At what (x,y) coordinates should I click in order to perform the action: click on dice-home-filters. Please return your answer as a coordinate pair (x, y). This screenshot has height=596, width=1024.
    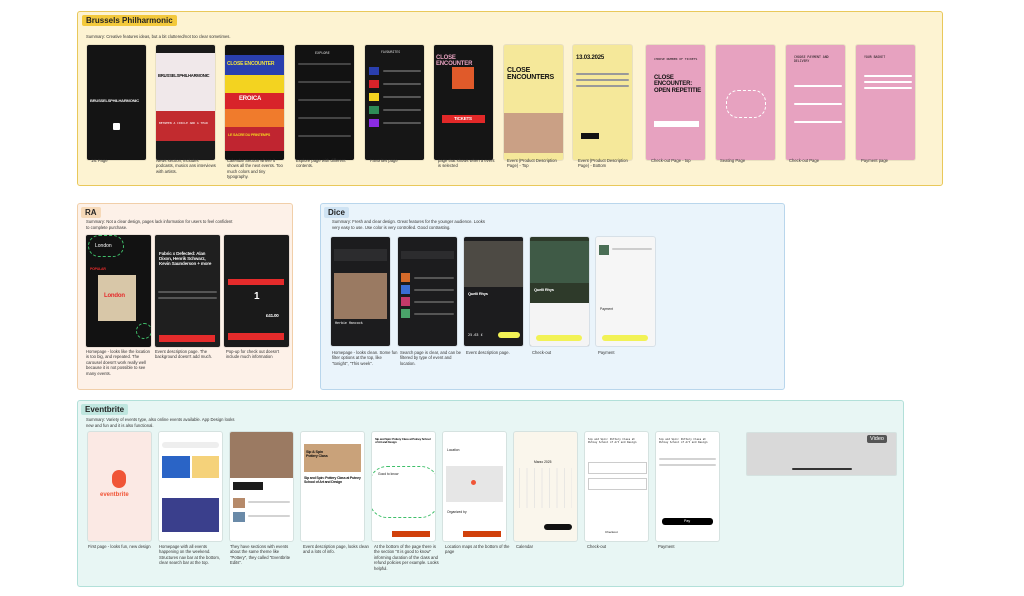
    Looking at the image, I should click on (360, 255).